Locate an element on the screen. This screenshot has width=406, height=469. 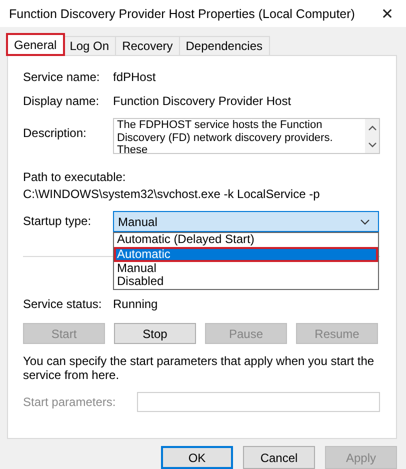
field-value: Function Discovery Provider Host is located at coordinates (202, 101).